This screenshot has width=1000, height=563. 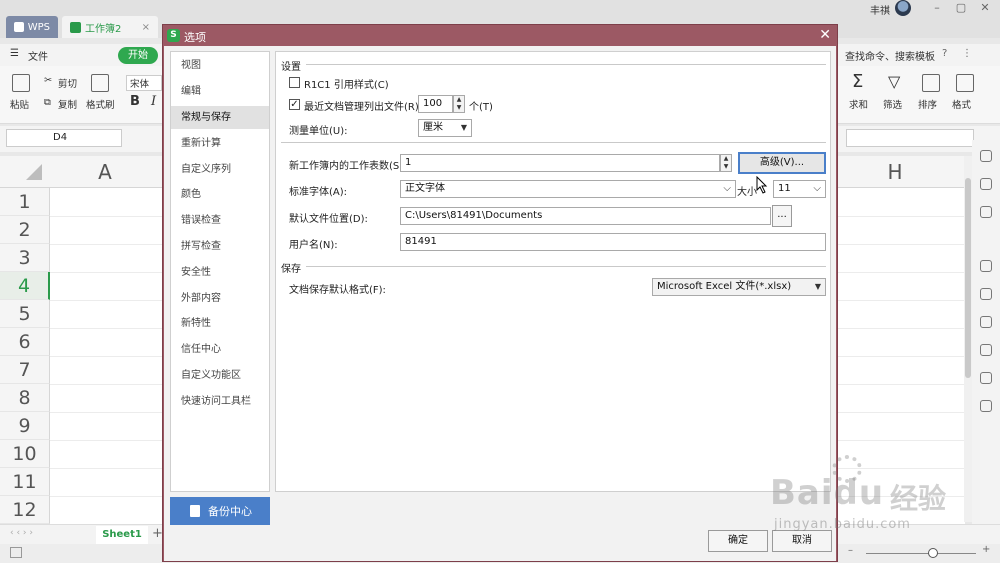 What do you see at coordinates (903, 8) in the screenshot?
I see `avatar` at bounding box center [903, 8].